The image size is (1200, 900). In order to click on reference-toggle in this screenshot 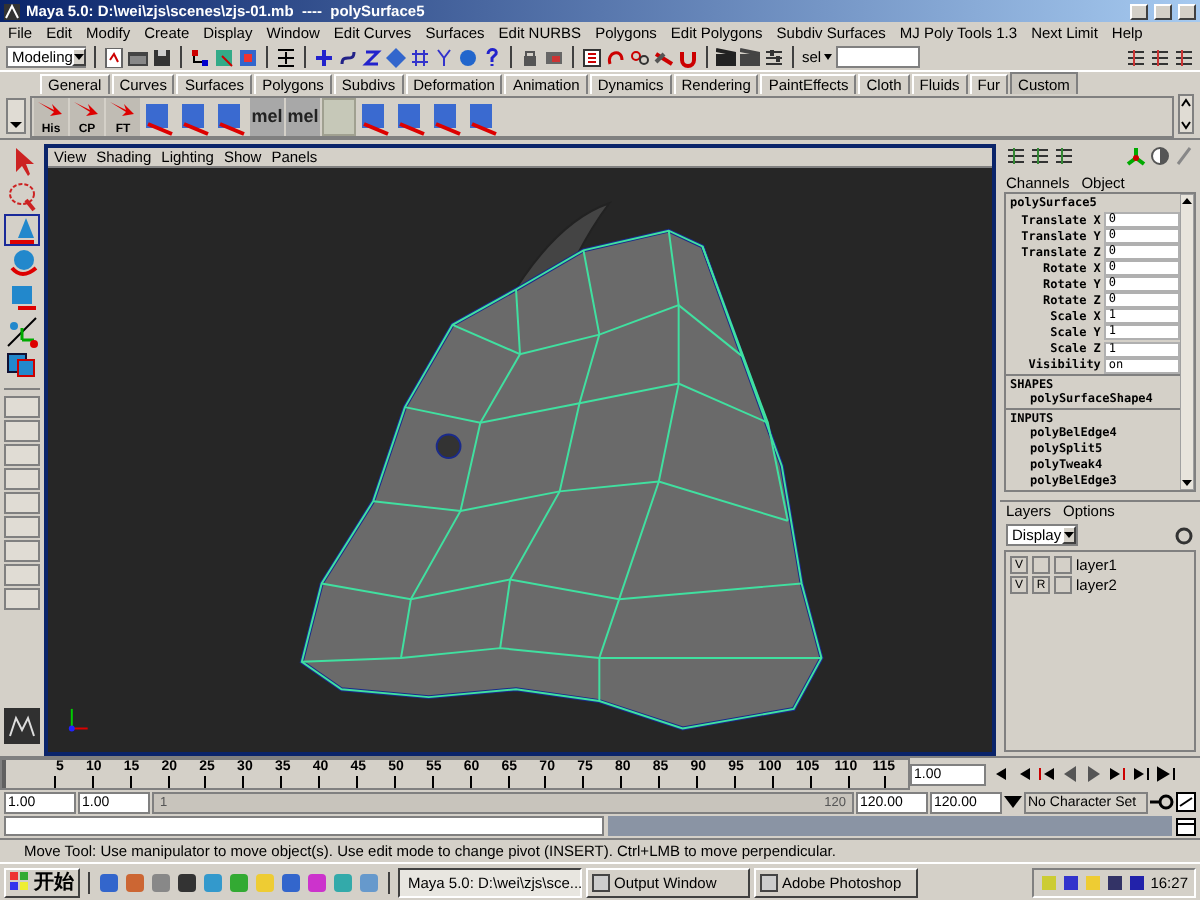, I will do `click(1041, 565)`.